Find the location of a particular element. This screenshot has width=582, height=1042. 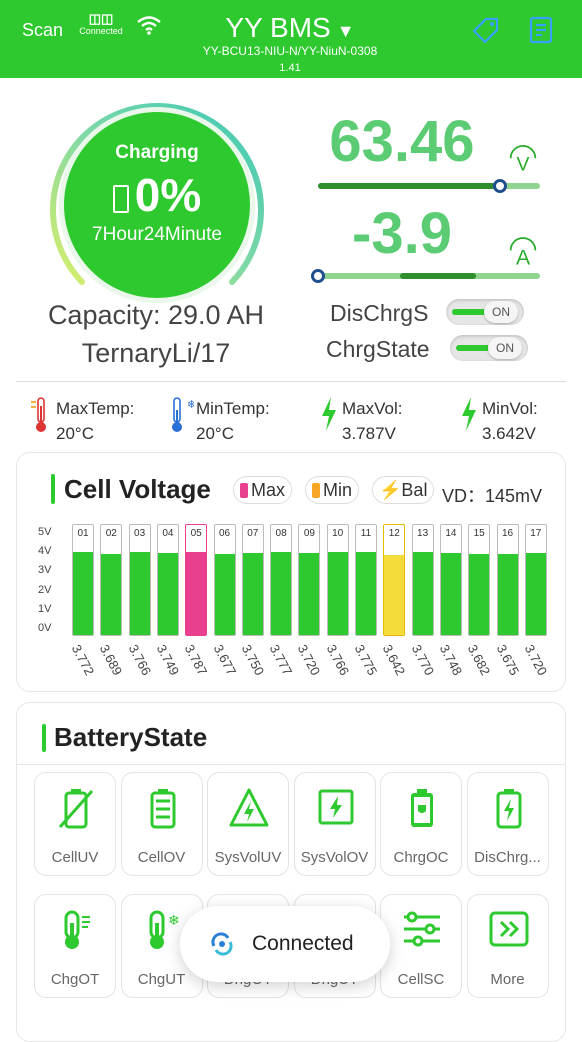

cell-bar: 05 is located at coordinates (196, 580).